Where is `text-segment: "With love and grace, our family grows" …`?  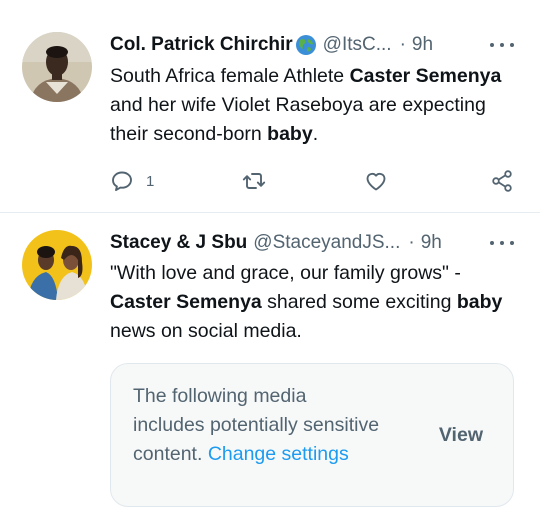 text-segment: "With love and grace, our family grows" … is located at coordinates (285, 273).